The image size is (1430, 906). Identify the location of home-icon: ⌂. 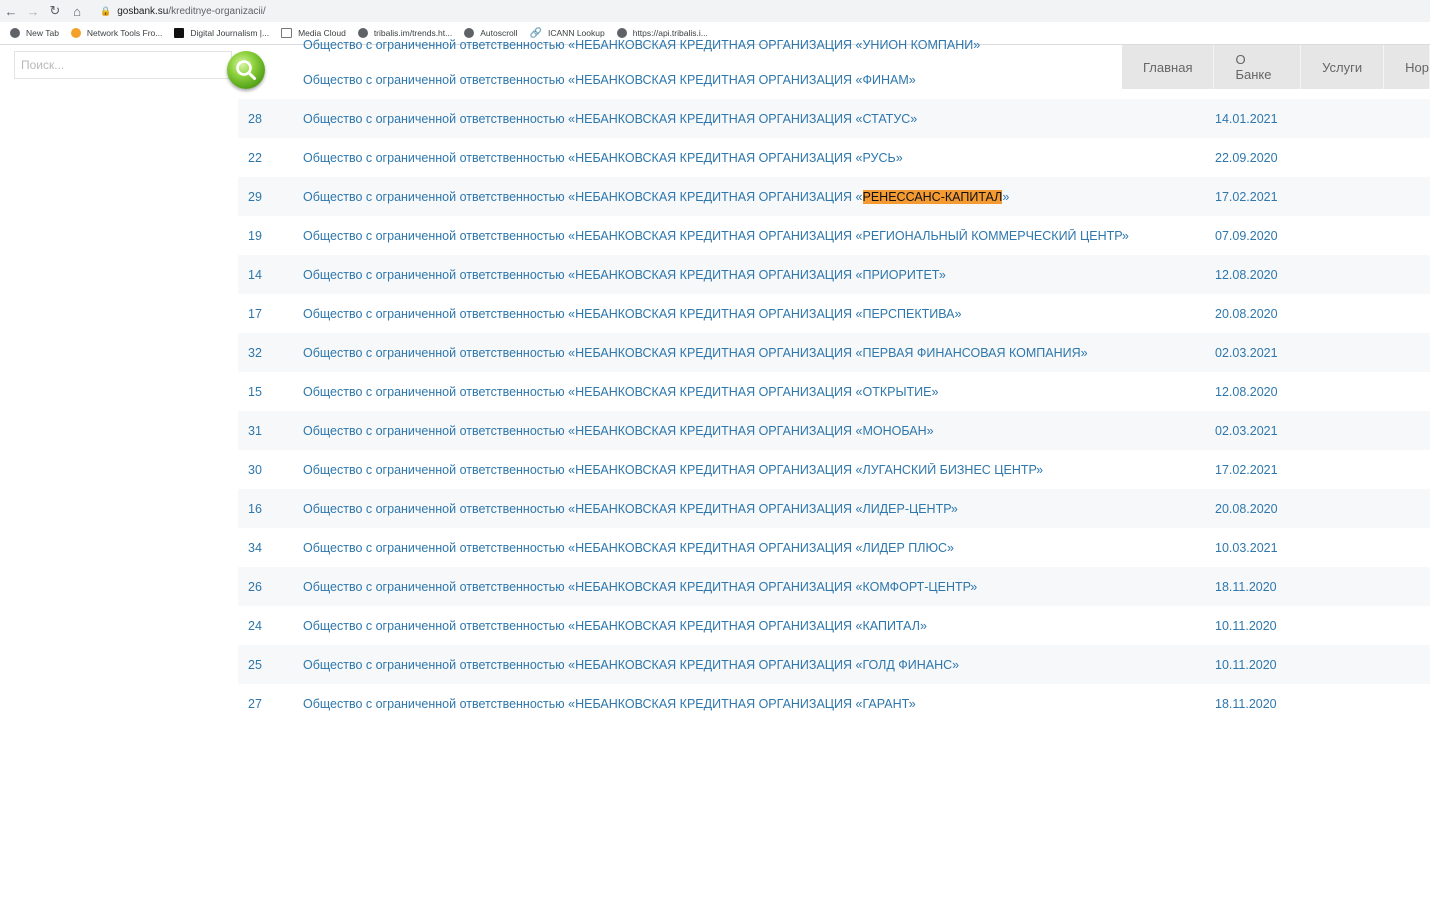
(77, 11).